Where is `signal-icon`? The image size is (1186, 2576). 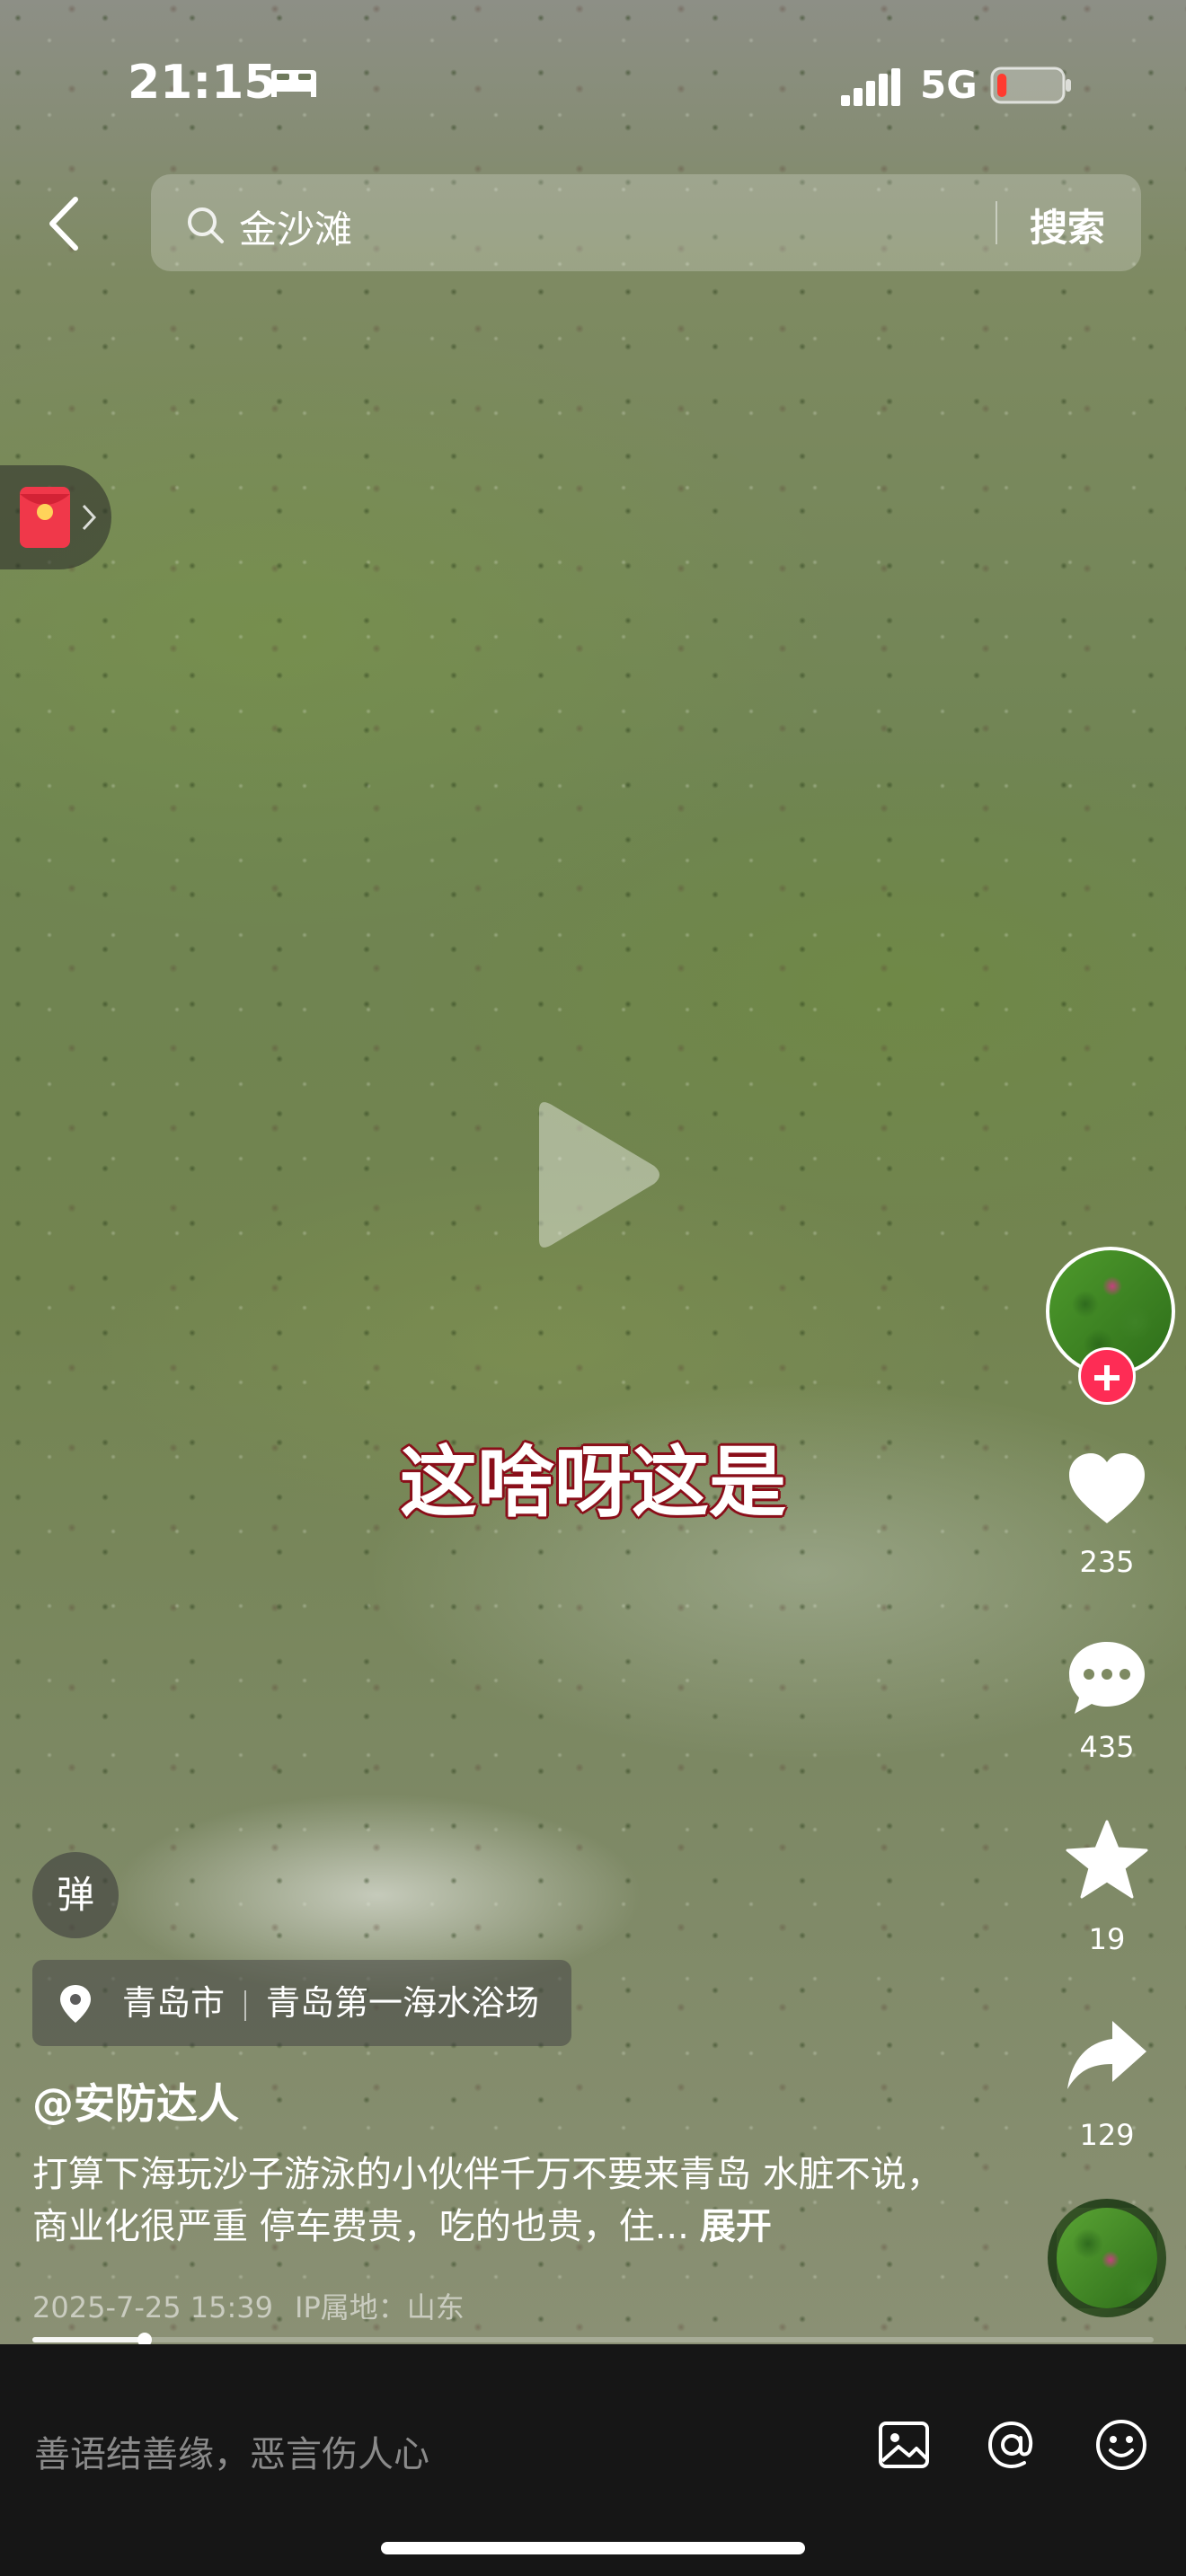 signal-icon is located at coordinates (870, 87).